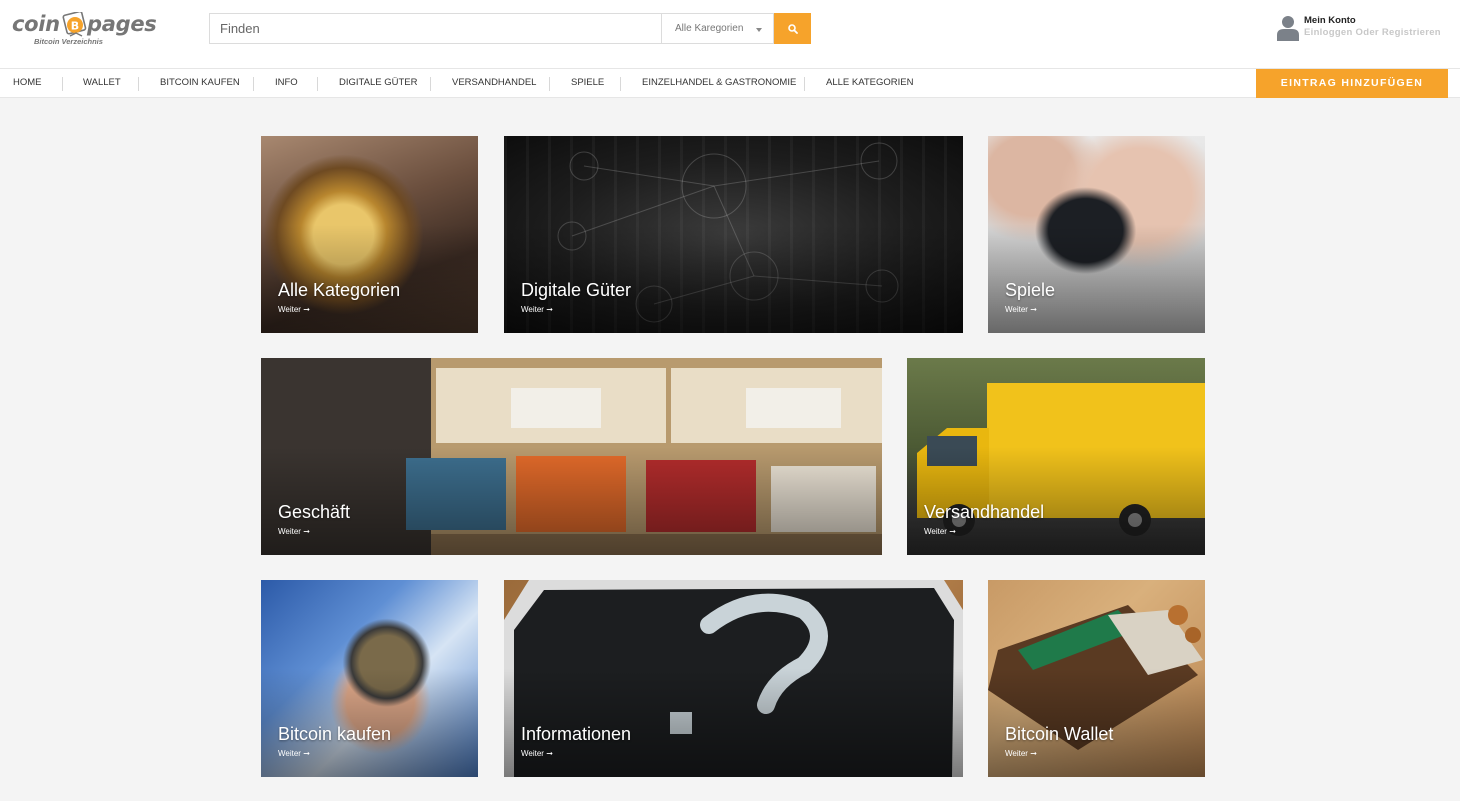 The width and height of the screenshot is (1460, 801). I want to click on bitcoin-coin-icon: B, so click(75, 25).